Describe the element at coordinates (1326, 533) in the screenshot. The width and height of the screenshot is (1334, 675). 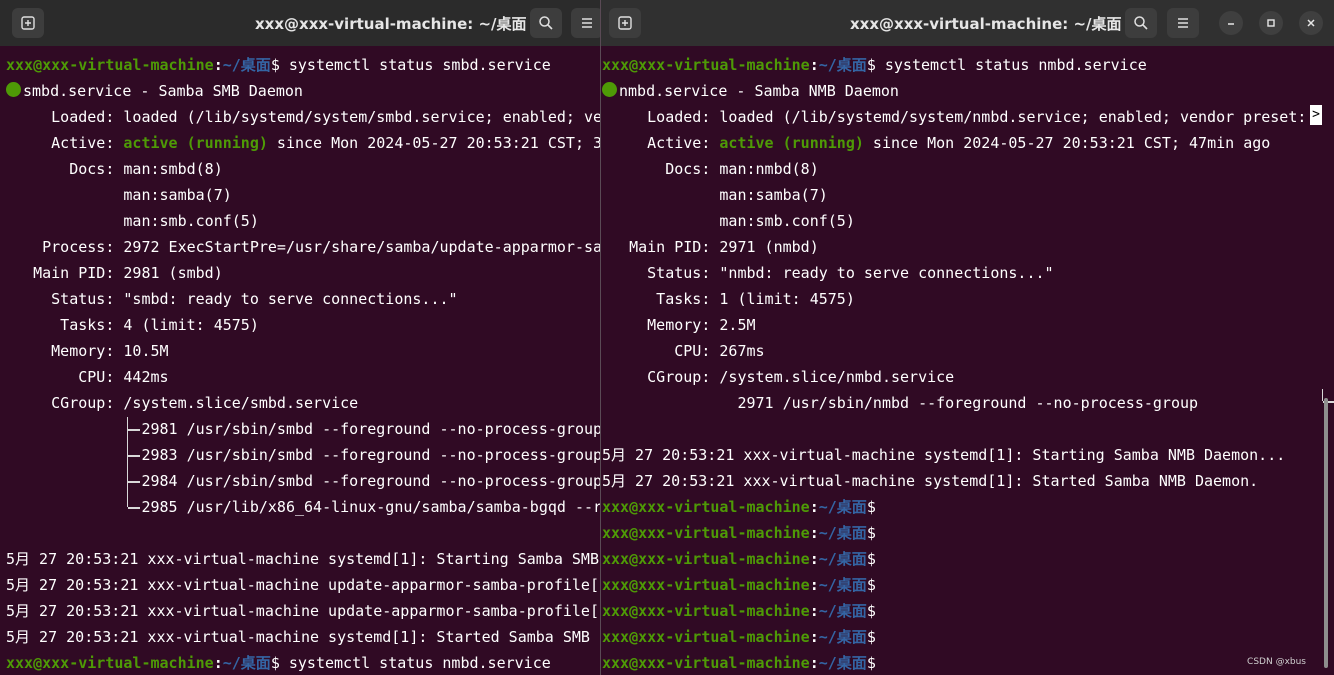
I see `scrollbar-thumb` at that location.